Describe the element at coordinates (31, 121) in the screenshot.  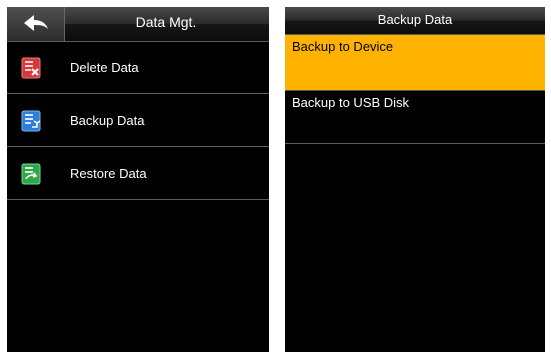
I see `backup-data-icon` at that location.